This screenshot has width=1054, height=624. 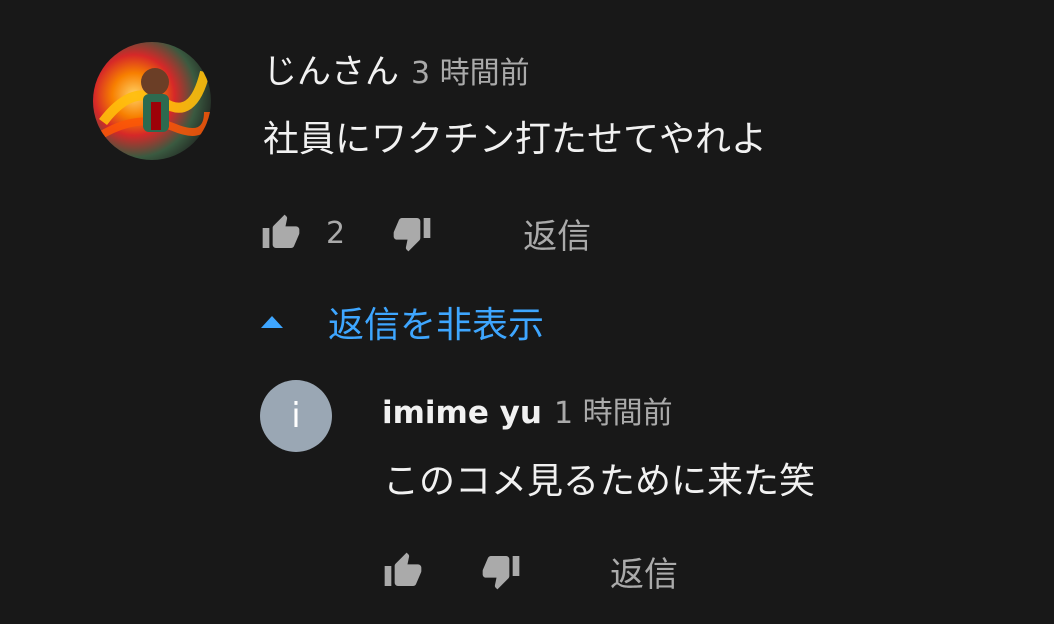 What do you see at coordinates (613, 410) in the screenshot?
I see `reply-timestamp: 1 時間前` at bounding box center [613, 410].